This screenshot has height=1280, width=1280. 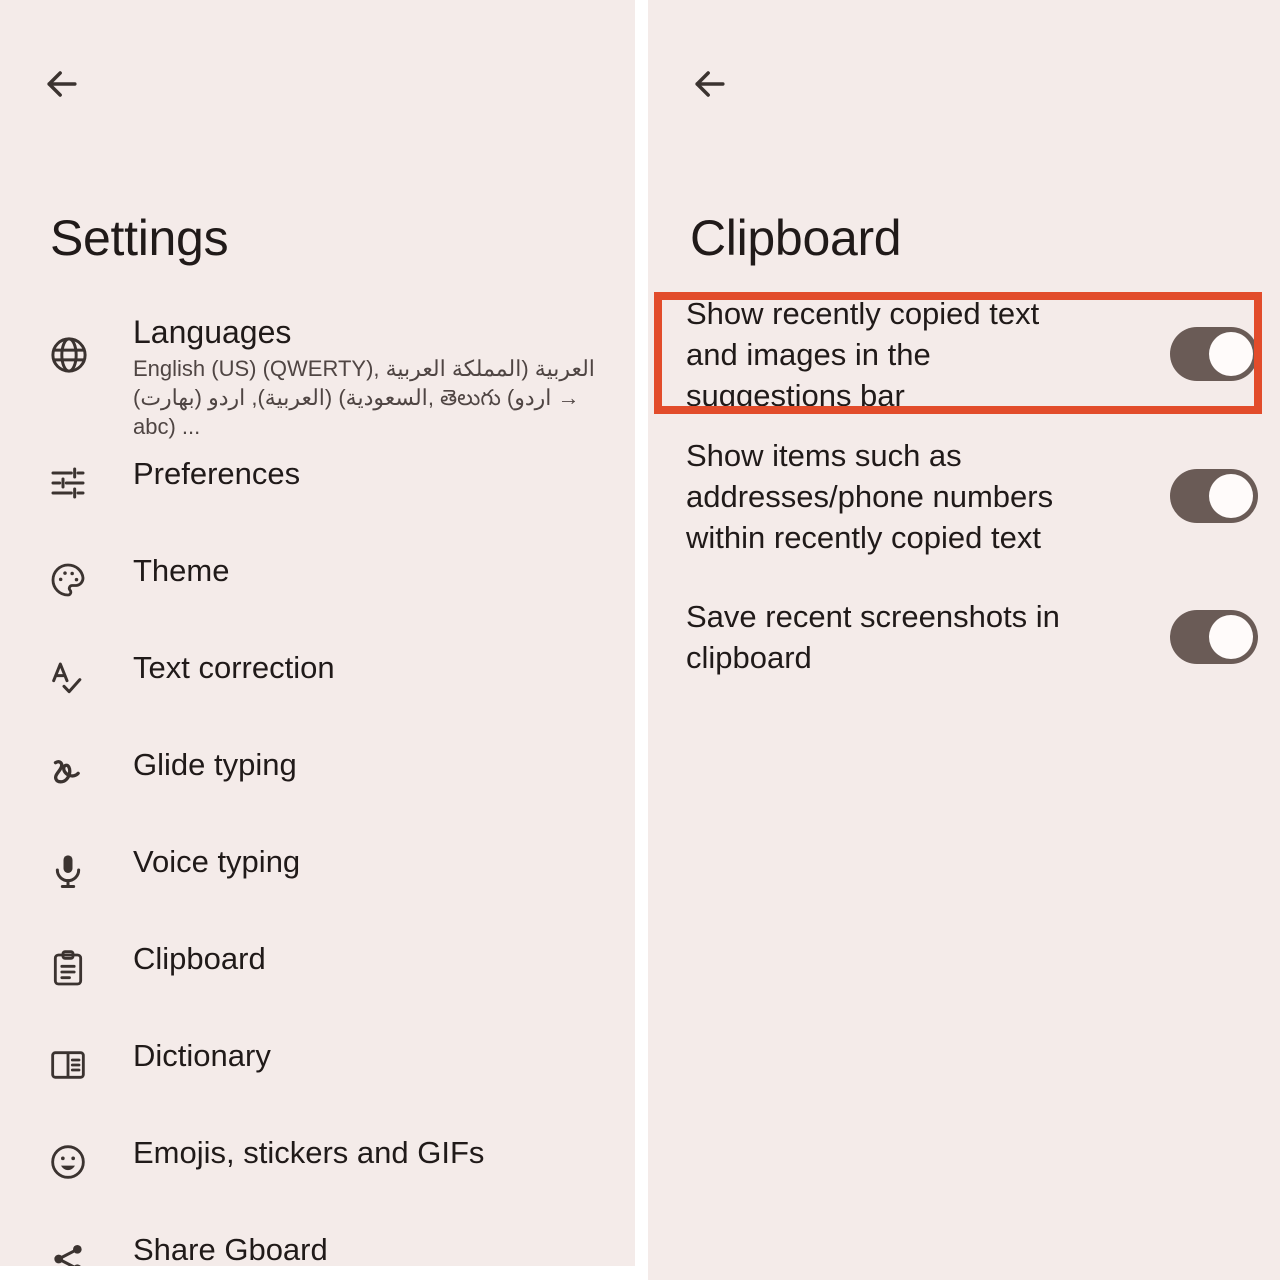 What do you see at coordinates (74, 774) in the screenshot?
I see `glide-squiggle-icon` at bounding box center [74, 774].